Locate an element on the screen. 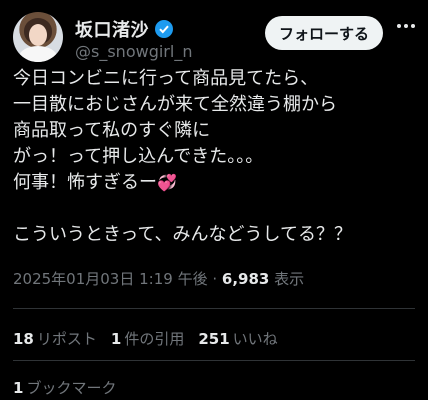  repost-label: リポスト is located at coordinates (66, 339).